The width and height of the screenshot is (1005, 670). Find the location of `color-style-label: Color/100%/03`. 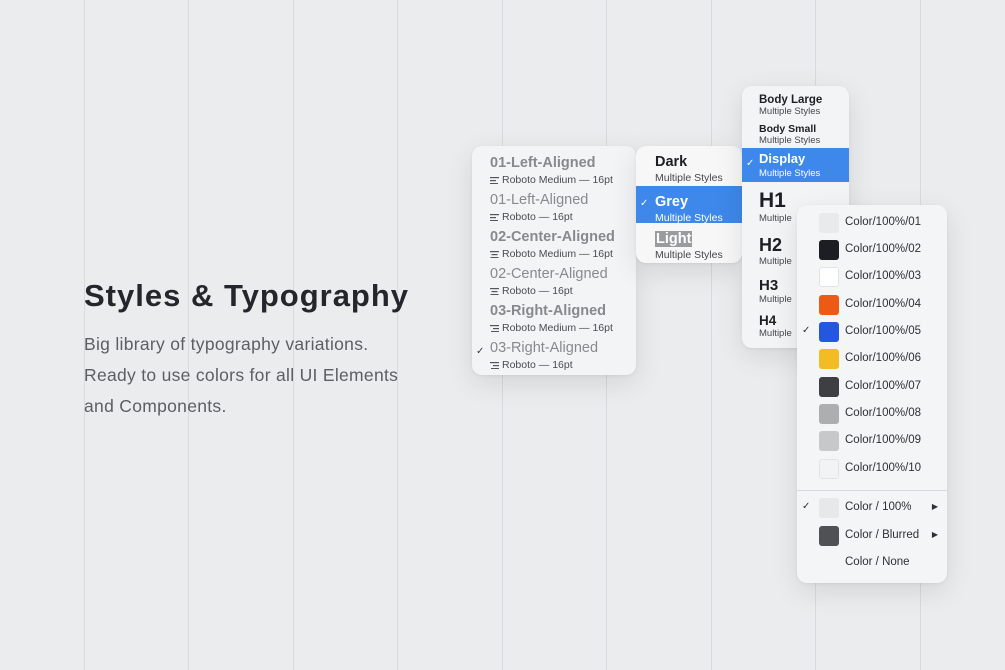

color-style-label: Color/100%/03 is located at coordinates (883, 276).